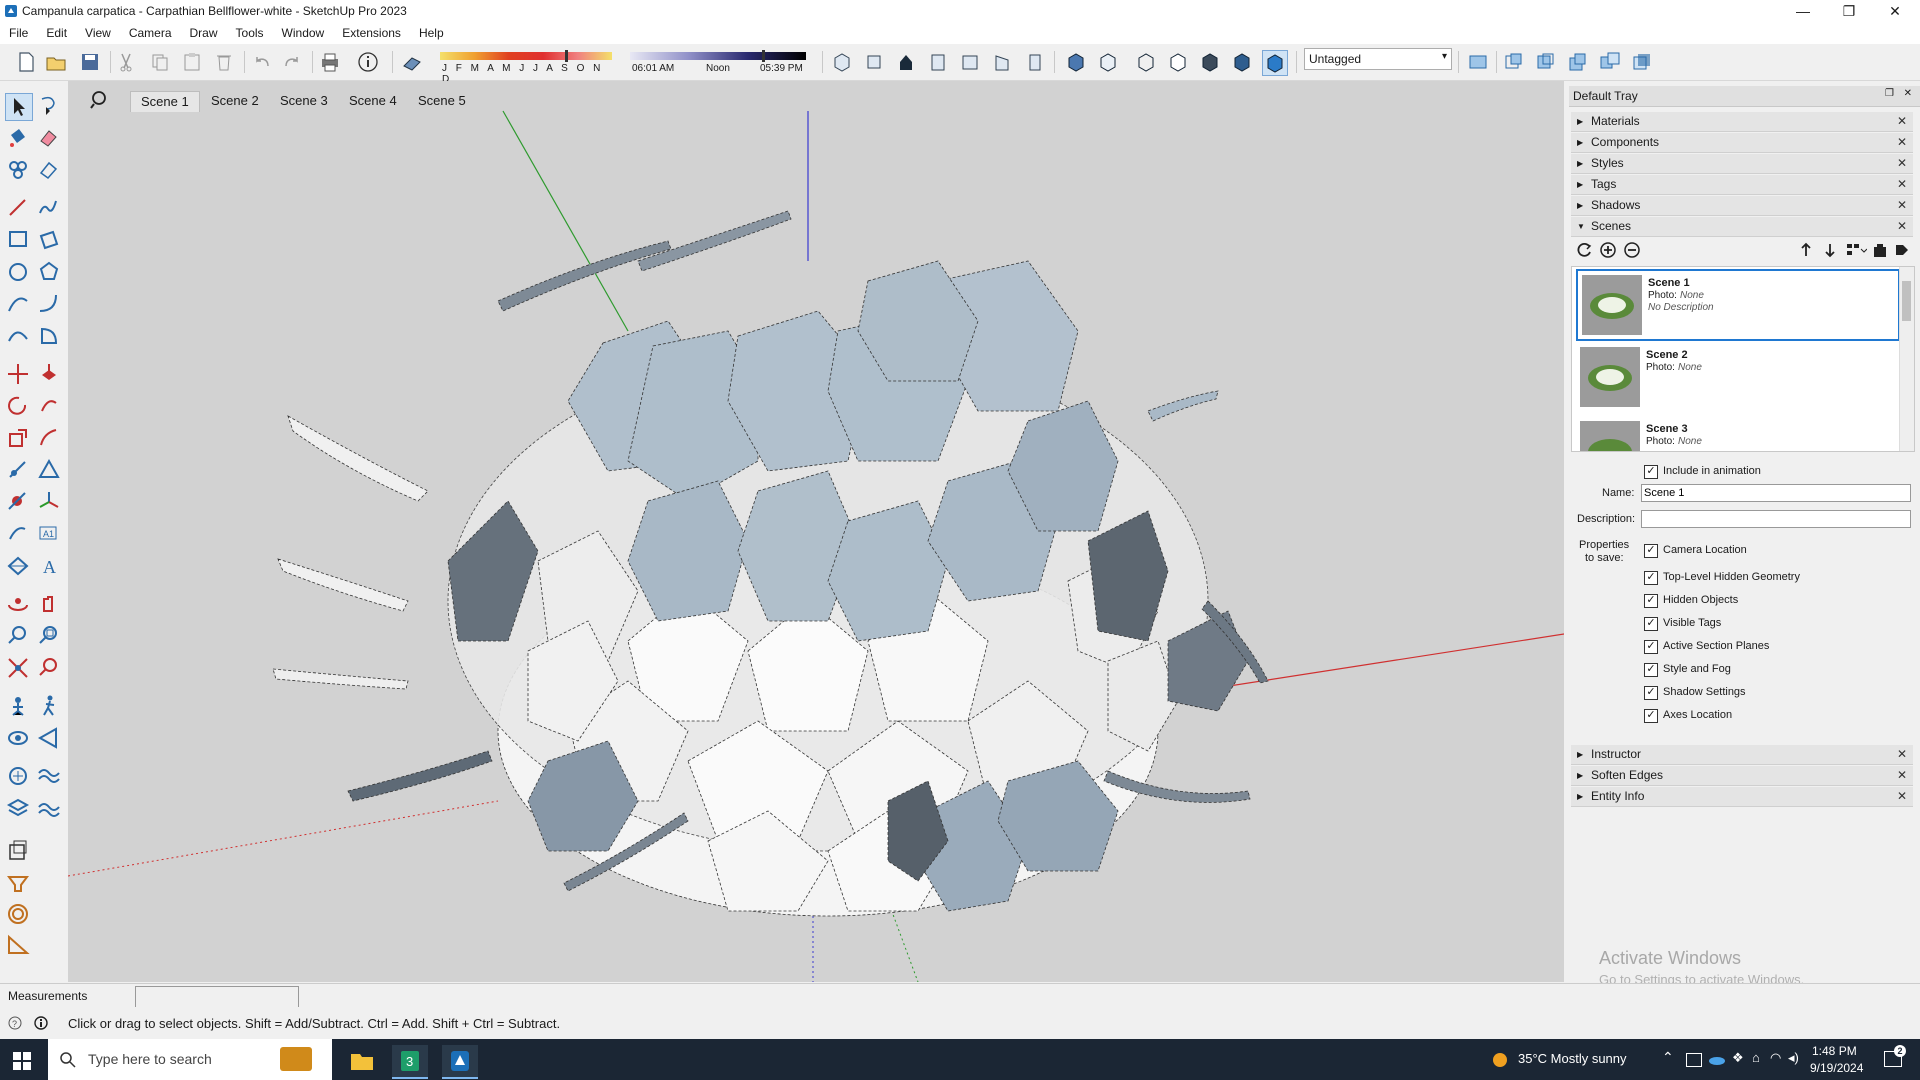 Image resolution: width=1920 pixels, height=1080 pixels. What do you see at coordinates (718, 63) in the screenshot?
I see `shadow-time-slider: 06:01 AM Noon 05:39 PM` at bounding box center [718, 63].